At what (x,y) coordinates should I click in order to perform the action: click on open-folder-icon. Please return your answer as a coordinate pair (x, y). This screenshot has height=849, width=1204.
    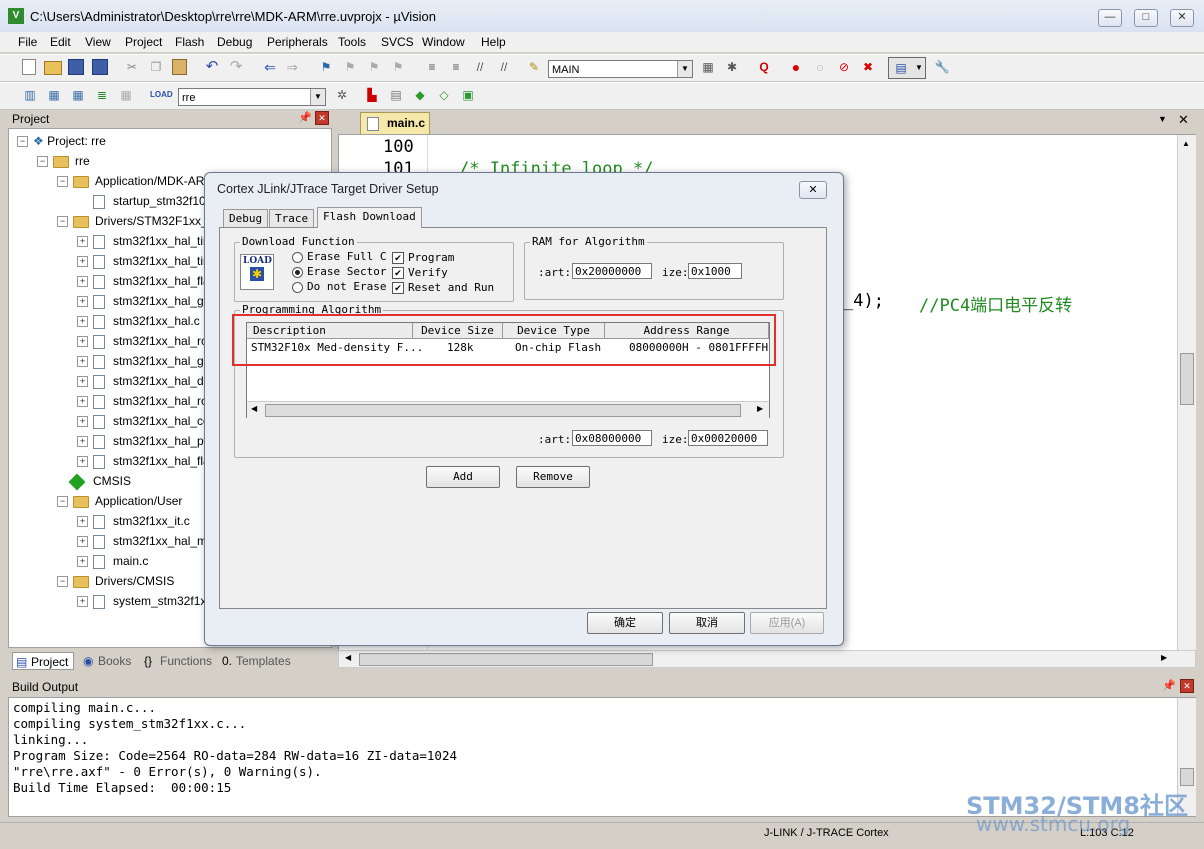
    Looking at the image, I should click on (53, 68).